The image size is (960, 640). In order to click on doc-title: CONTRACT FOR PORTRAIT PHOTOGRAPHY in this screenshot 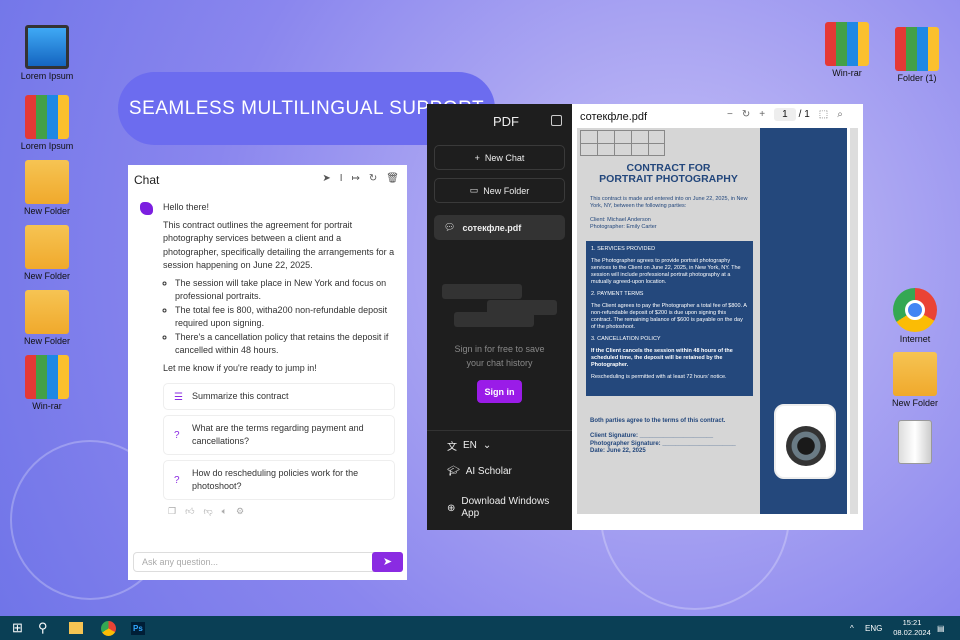, I will do `click(668, 174)`.